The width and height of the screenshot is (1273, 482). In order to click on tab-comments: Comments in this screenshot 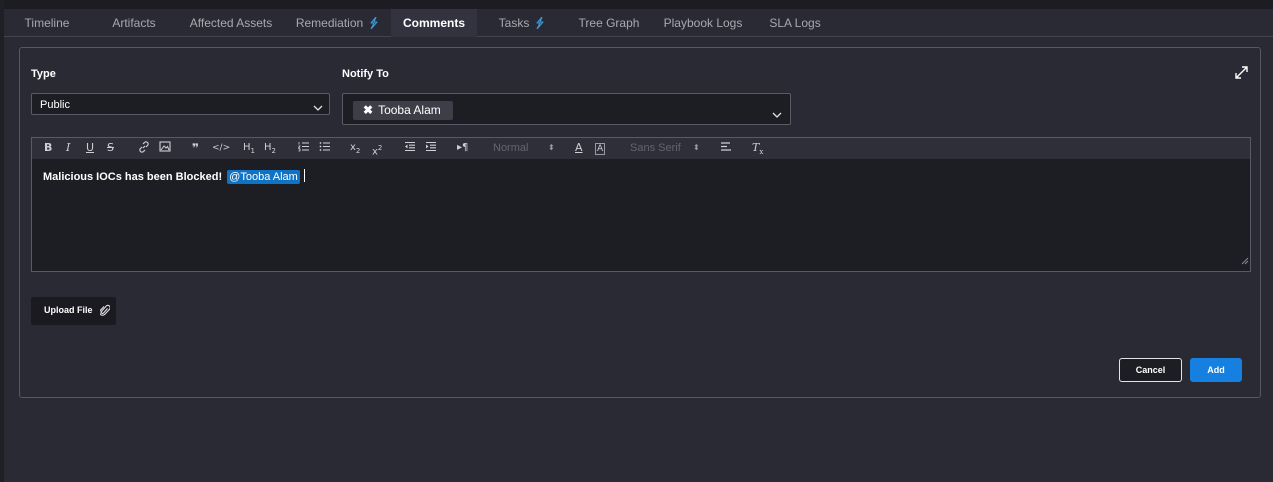, I will do `click(434, 23)`.